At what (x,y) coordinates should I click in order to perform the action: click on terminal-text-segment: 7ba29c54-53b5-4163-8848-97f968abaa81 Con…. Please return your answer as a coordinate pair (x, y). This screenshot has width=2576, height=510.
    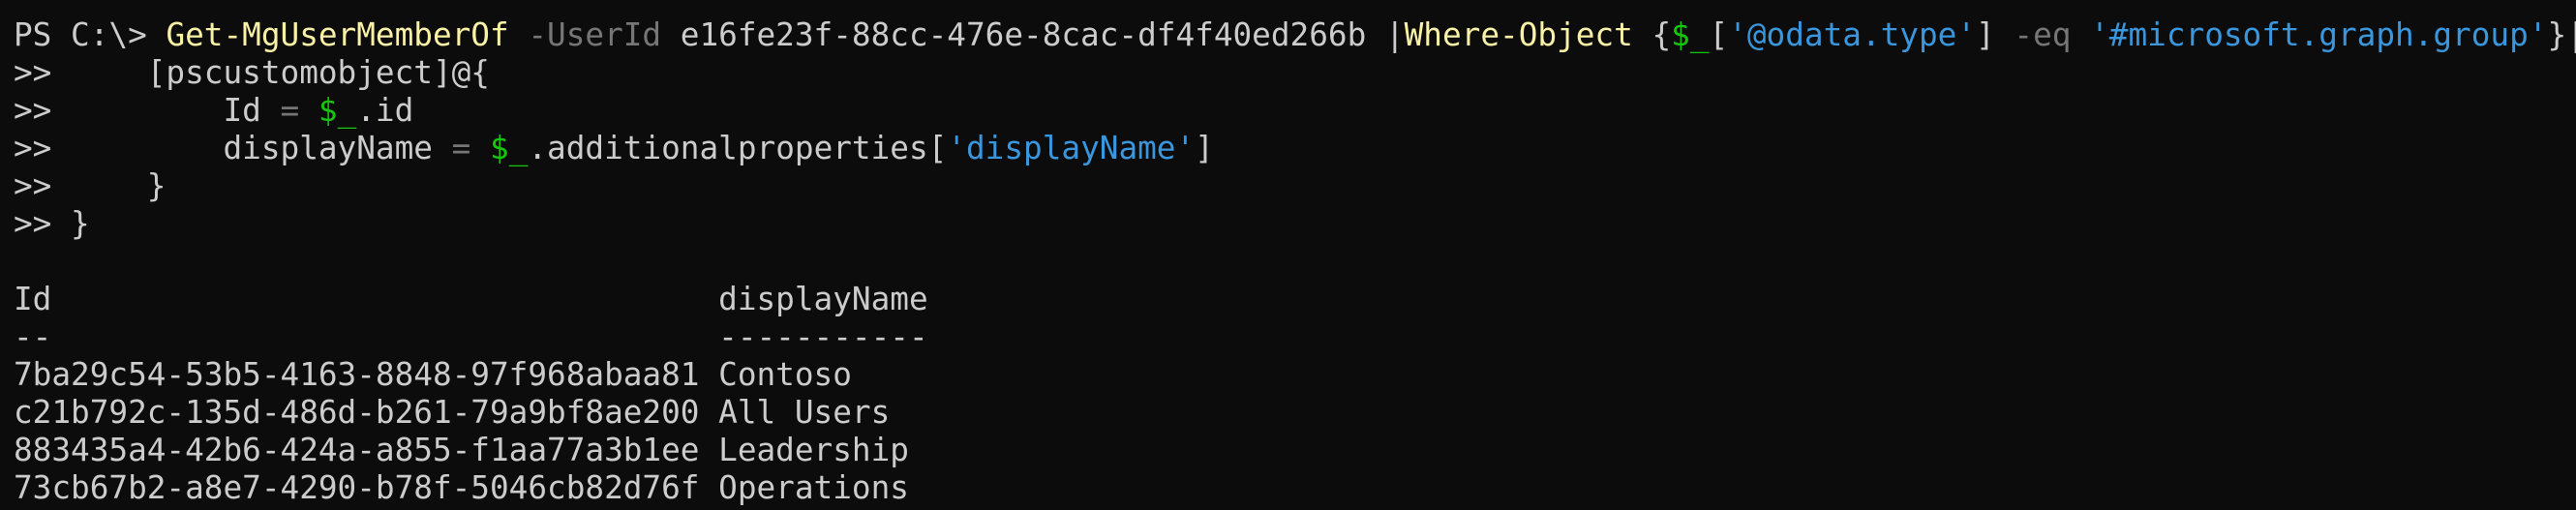
    Looking at the image, I should click on (433, 374).